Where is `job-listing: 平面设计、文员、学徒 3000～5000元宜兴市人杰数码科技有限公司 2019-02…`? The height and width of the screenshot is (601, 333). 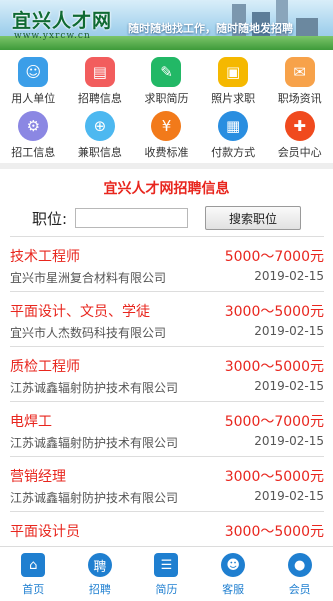
job-listing: 平面设计、文员、学徒 3000～5000元宜兴市人杰数码科技有限公司 2019-02… is located at coordinates (167, 318).